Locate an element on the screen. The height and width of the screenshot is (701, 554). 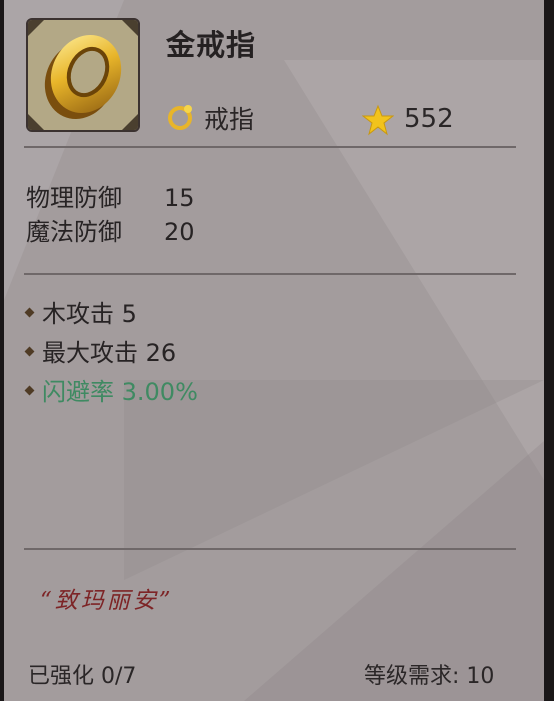
stat-value: 15 is located at coordinates (179, 198).